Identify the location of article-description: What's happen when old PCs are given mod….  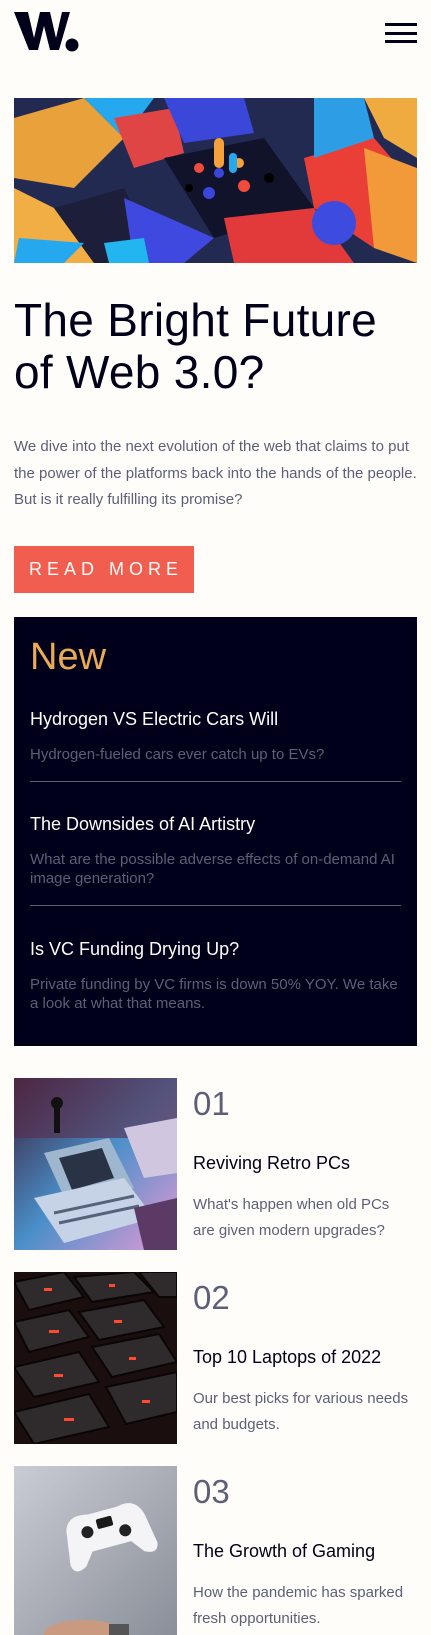
(291, 1217).